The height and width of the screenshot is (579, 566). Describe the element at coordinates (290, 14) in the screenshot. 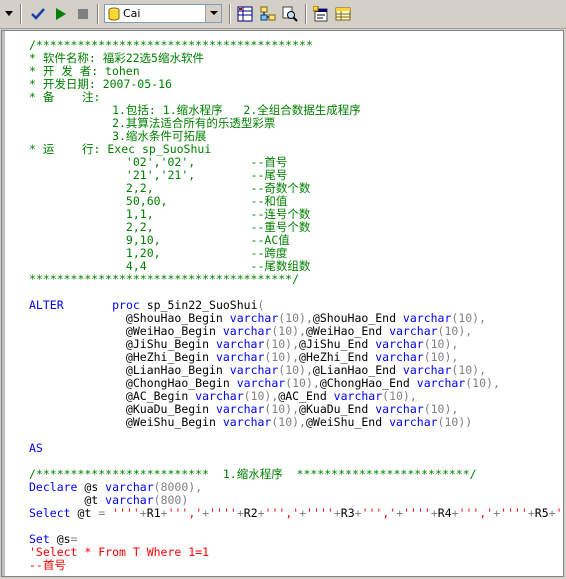

I see `find-magnifier-icon` at that location.